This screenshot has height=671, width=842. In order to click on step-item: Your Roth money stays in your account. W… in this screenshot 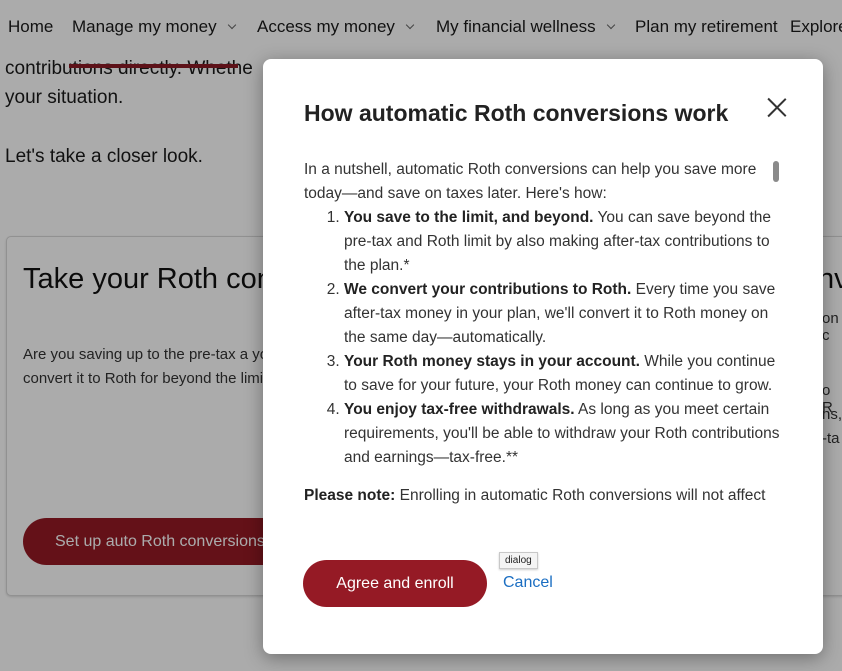, I will do `click(564, 374)`.